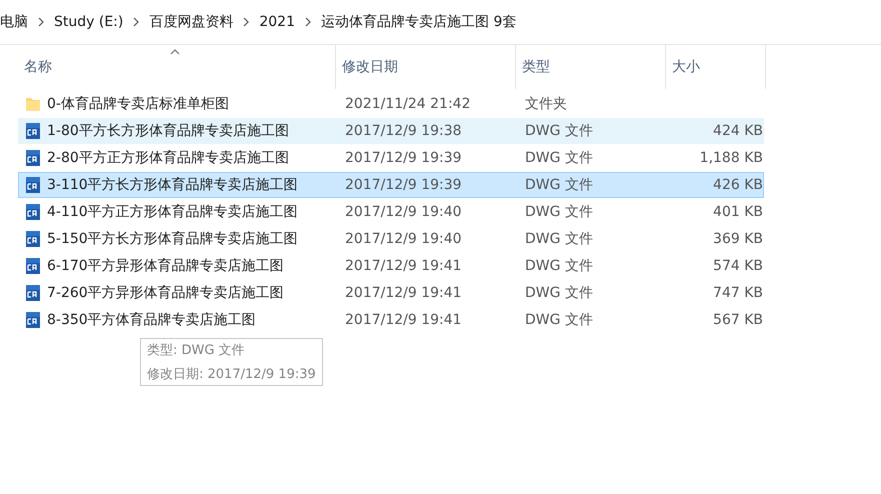  I want to click on file-type: 文件夹, so click(546, 104).